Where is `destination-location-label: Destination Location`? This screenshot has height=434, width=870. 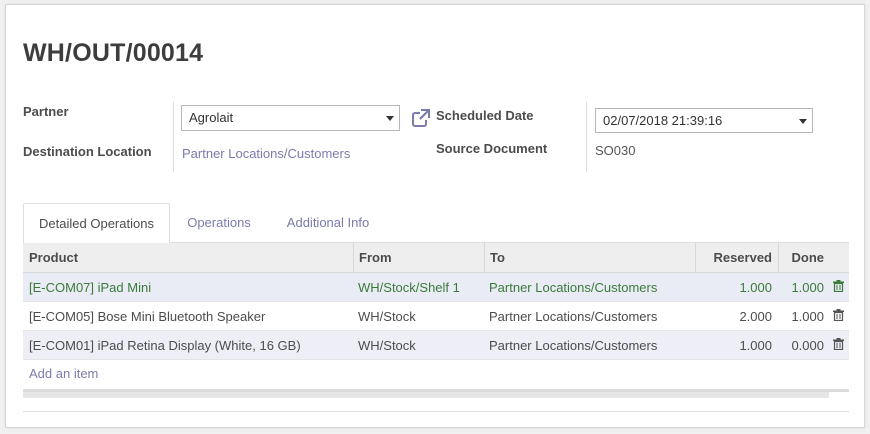
destination-location-label: Destination Location is located at coordinates (87, 151).